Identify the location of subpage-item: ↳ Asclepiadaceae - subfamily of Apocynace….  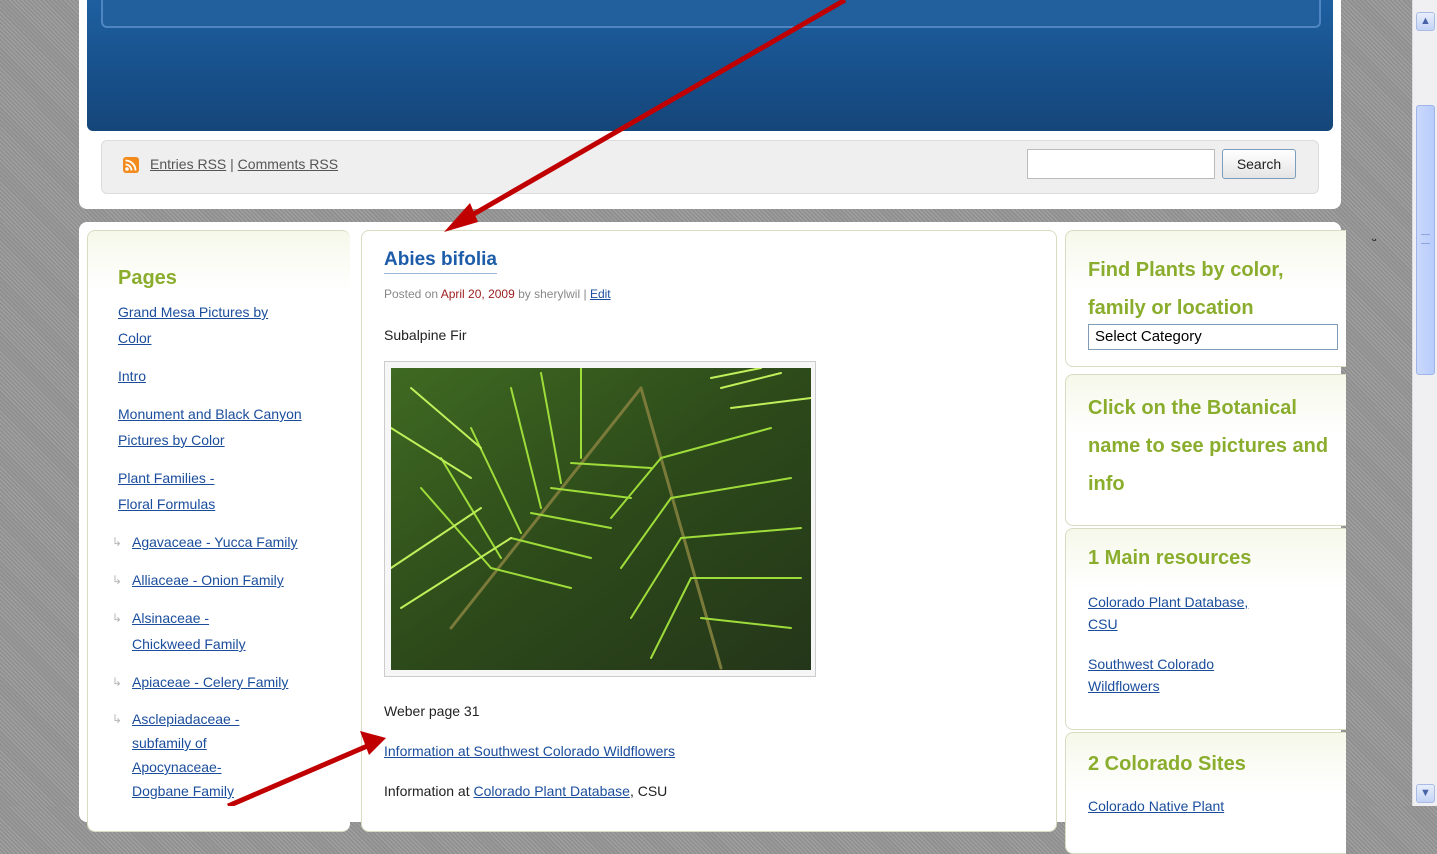
(232, 755).